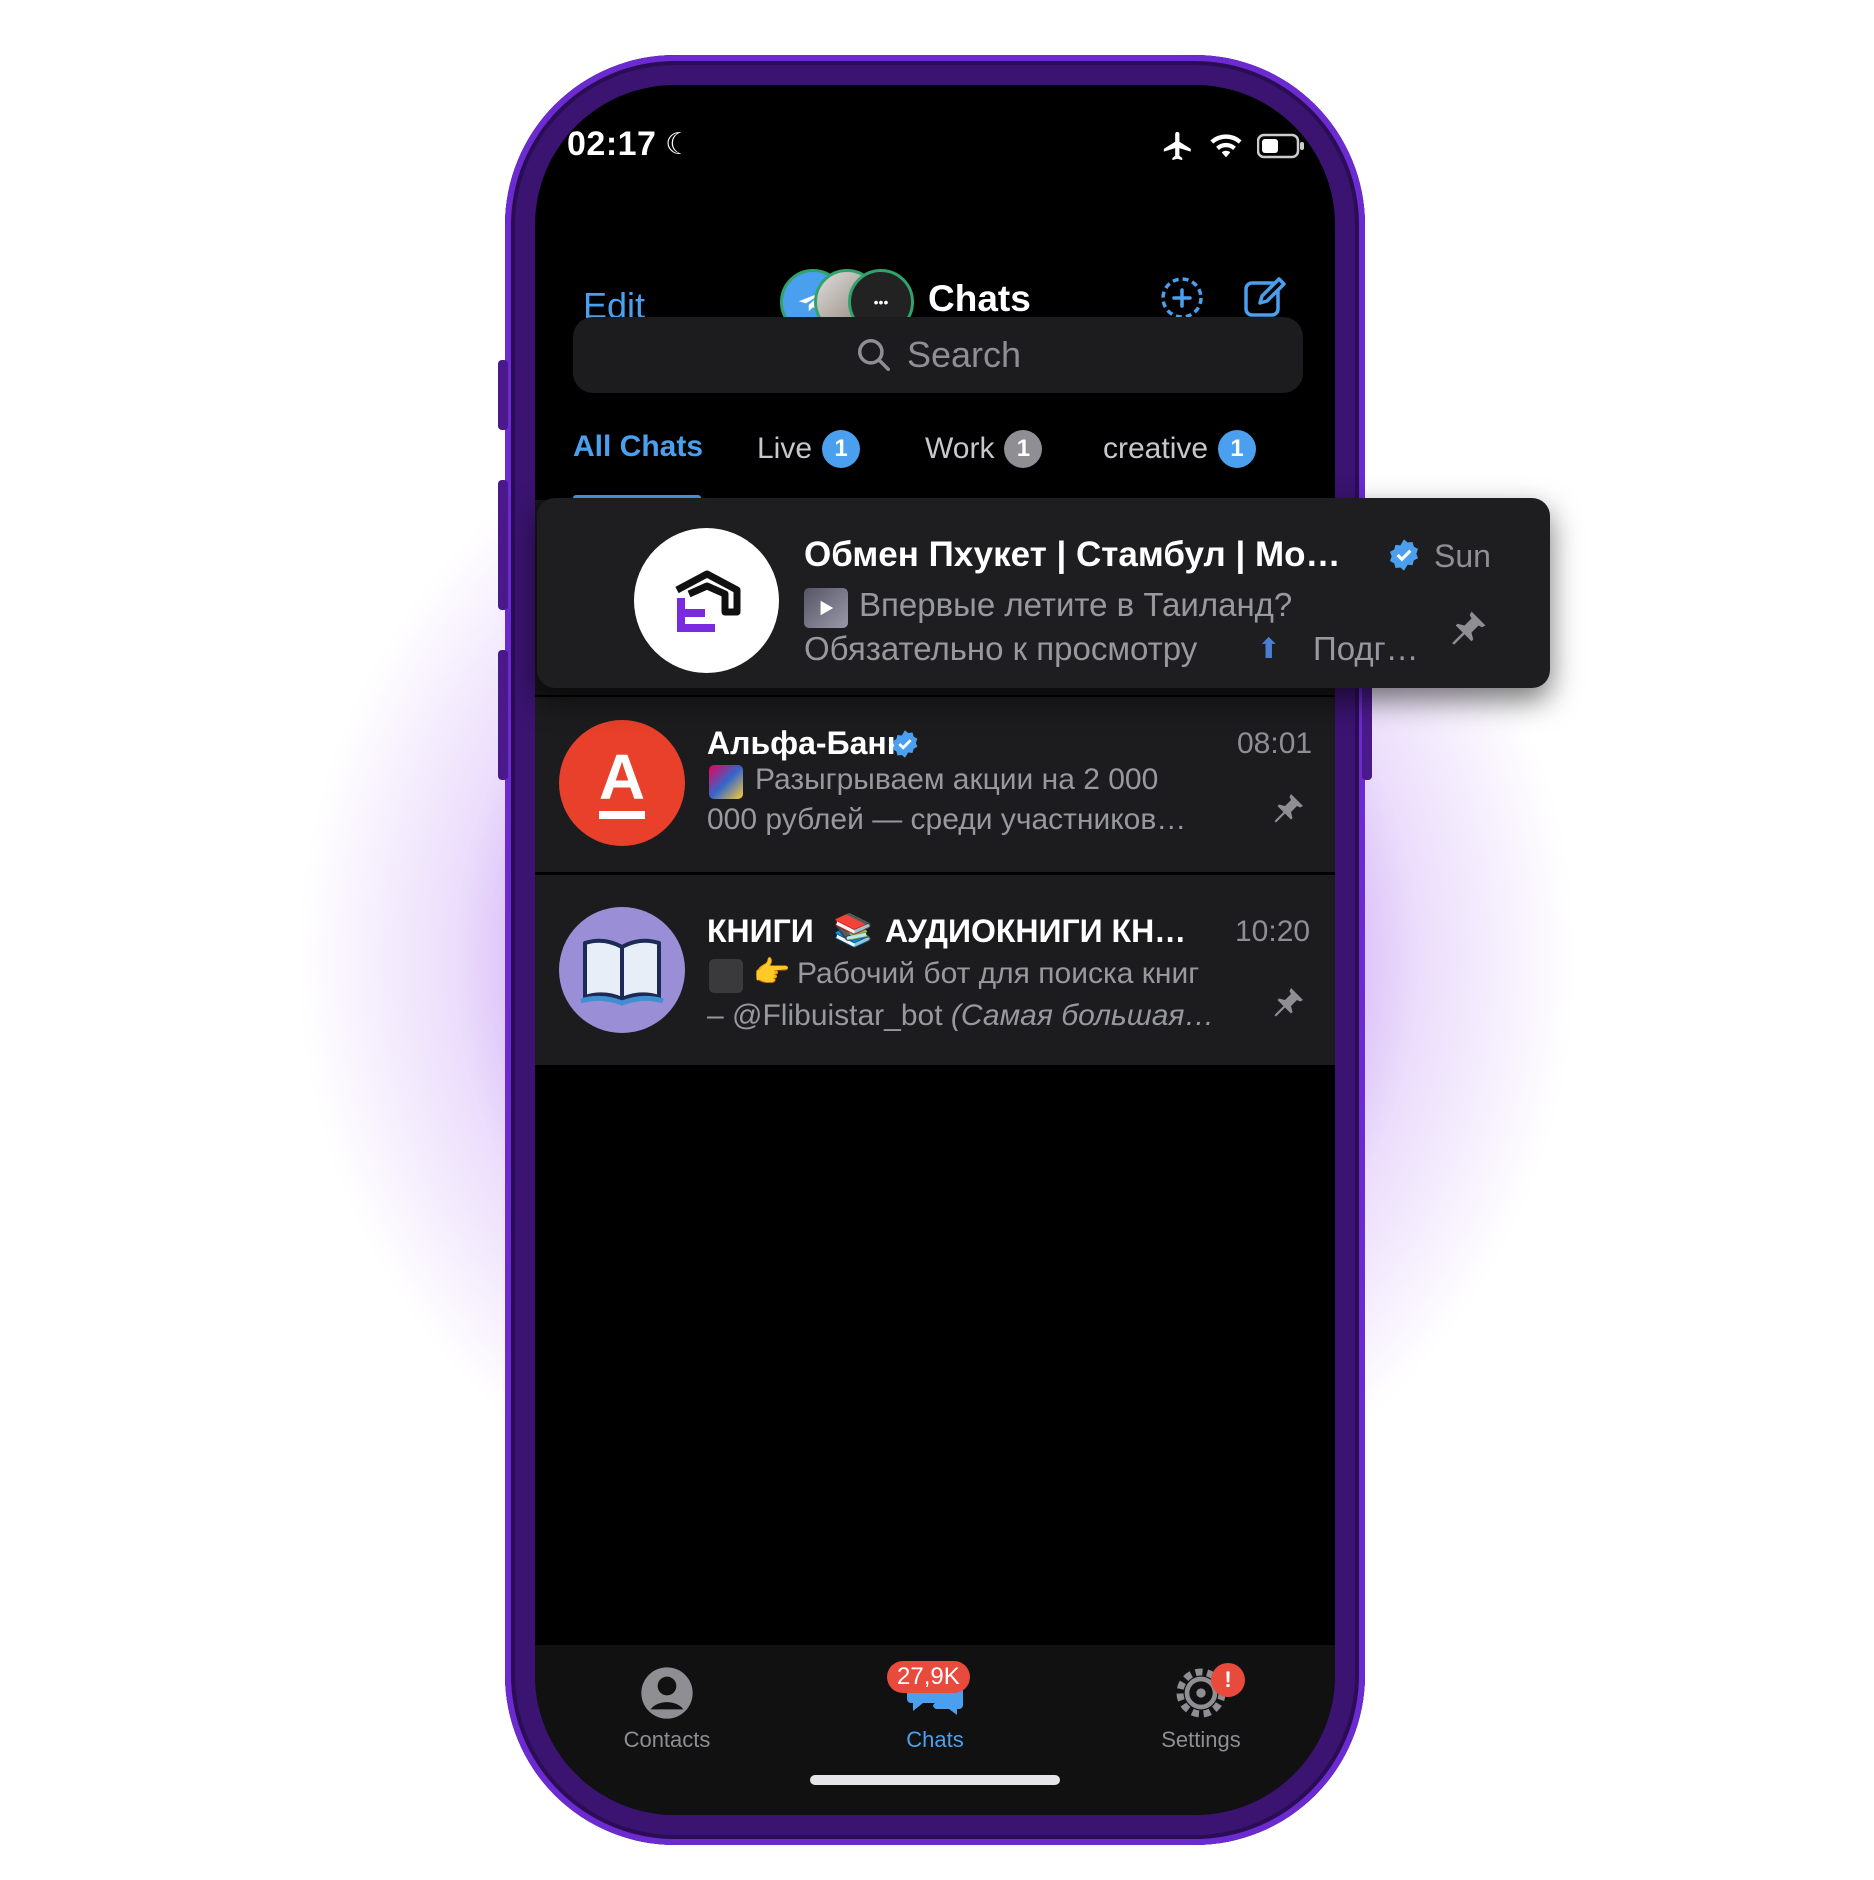 The width and height of the screenshot is (1874, 1880). What do you see at coordinates (678, 144) in the screenshot?
I see `moon-icon: ☾` at bounding box center [678, 144].